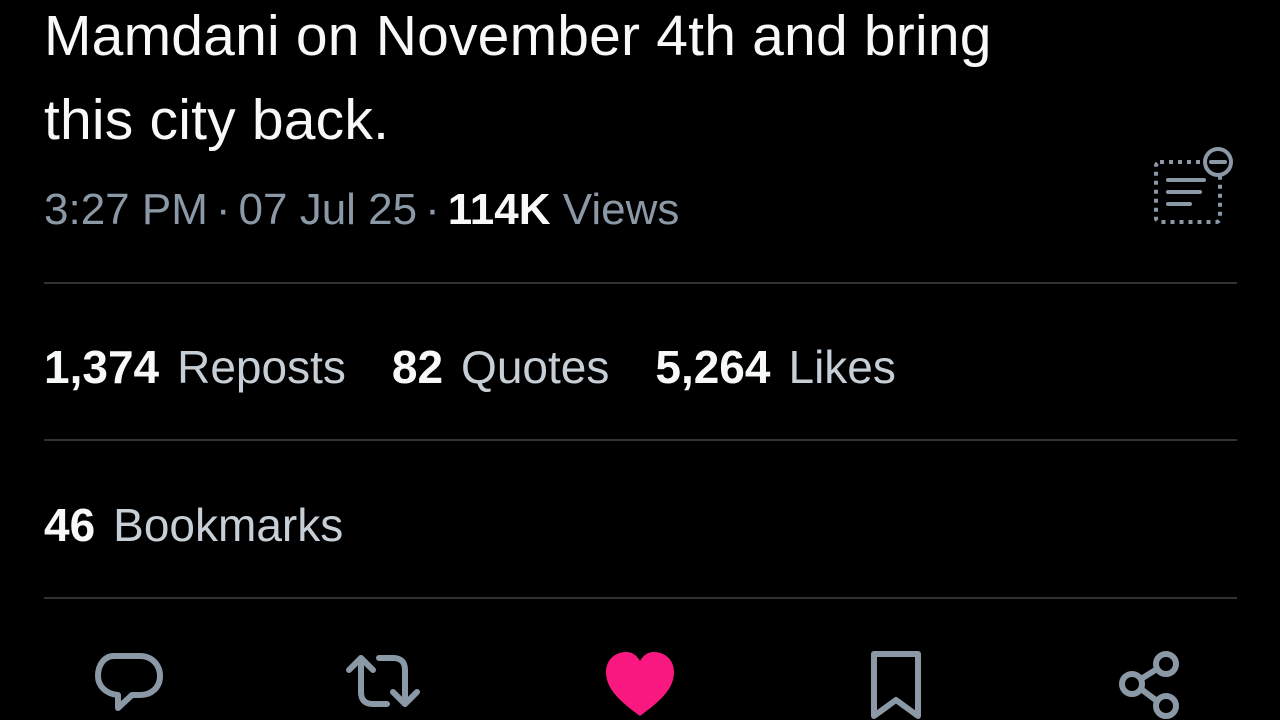 The height and width of the screenshot is (720, 1280). I want to click on quotes-label: Quotes, so click(535, 367).